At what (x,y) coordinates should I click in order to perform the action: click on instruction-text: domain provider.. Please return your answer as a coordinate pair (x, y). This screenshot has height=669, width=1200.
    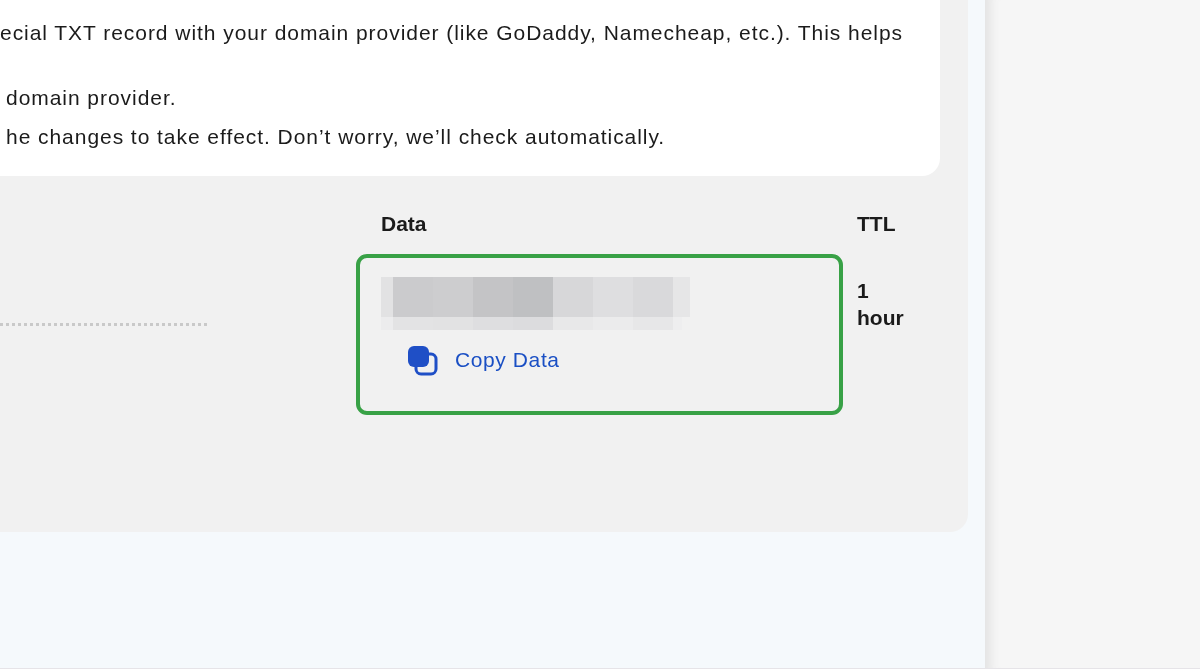
    Looking at the image, I should click on (91, 98).